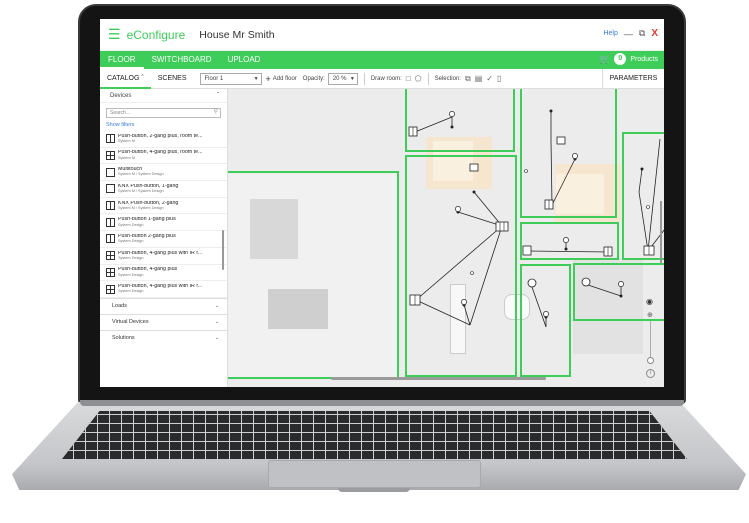 Image resolution: width=749 pixels, height=523 pixels. What do you see at coordinates (163, 113) in the screenshot?
I see `search-input: Search... ⚲` at bounding box center [163, 113].